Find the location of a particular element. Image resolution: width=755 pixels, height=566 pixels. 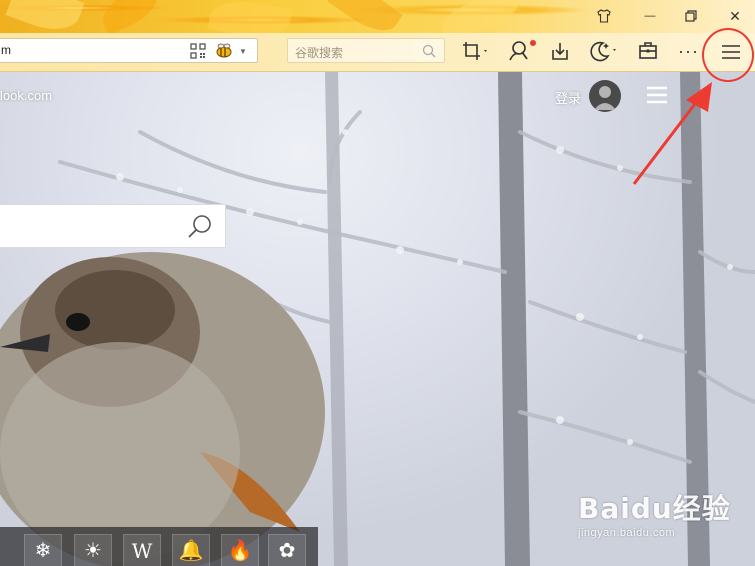

user-avatar-icon is located at coordinates (605, 98).